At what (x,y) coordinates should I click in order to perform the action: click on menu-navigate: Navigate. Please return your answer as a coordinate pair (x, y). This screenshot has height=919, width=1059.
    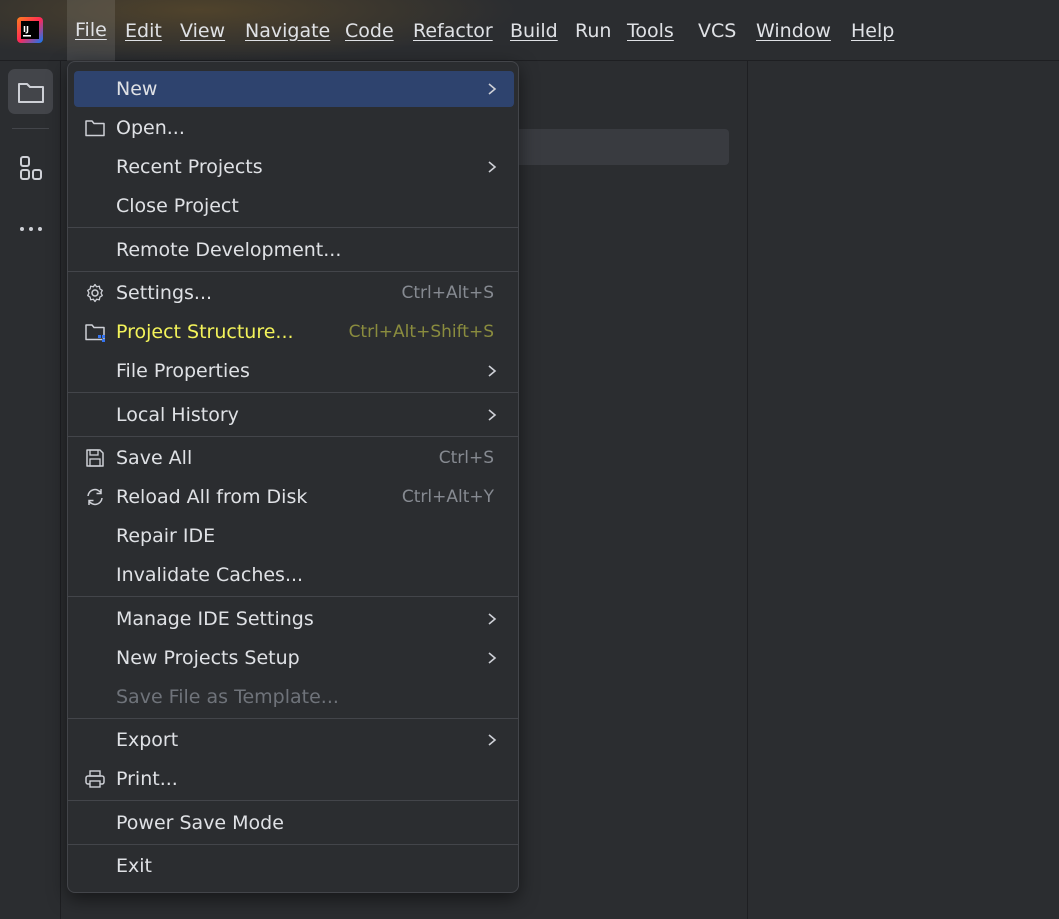
    Looking at the image, I should click on (287, 31).